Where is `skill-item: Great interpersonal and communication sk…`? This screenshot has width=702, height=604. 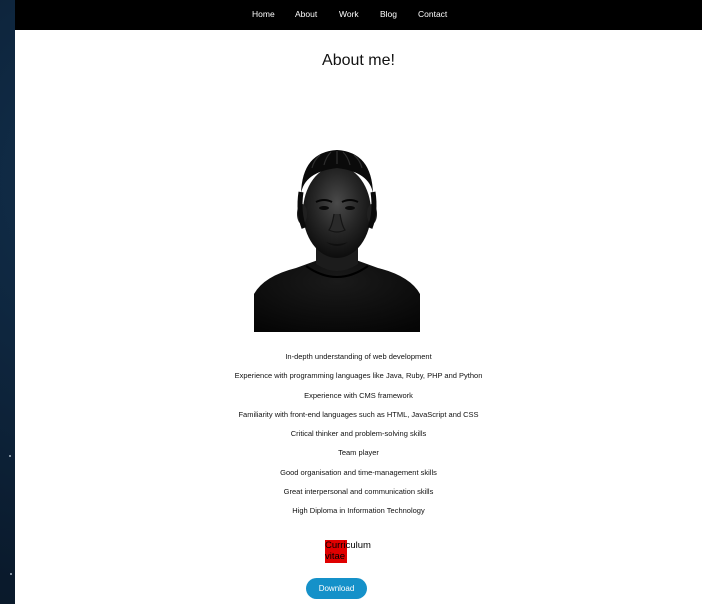 skill-item: Great interpersonal and communication sk… is located at coordinates (358, 492).